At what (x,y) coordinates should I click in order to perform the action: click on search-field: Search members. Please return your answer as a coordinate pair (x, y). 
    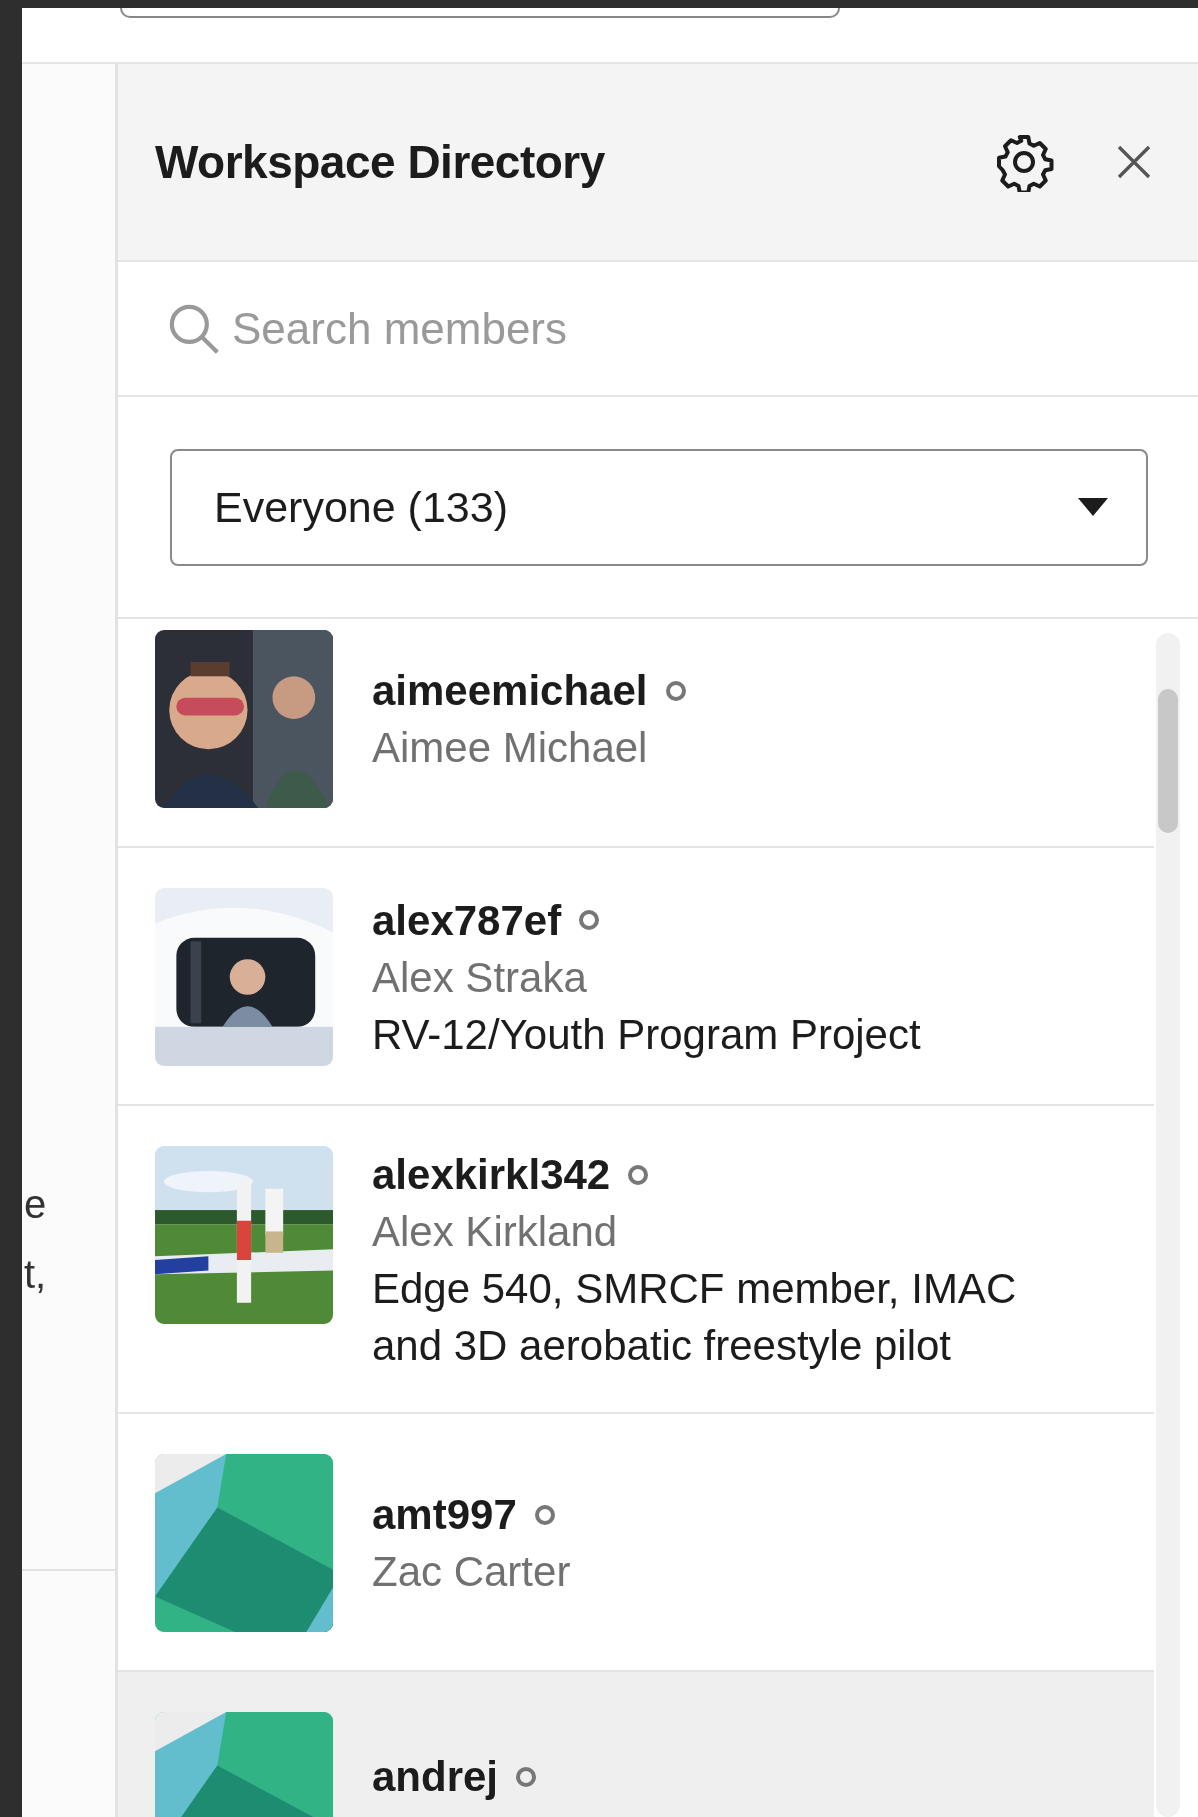
    Looking at the image, I should click on (714, 328).